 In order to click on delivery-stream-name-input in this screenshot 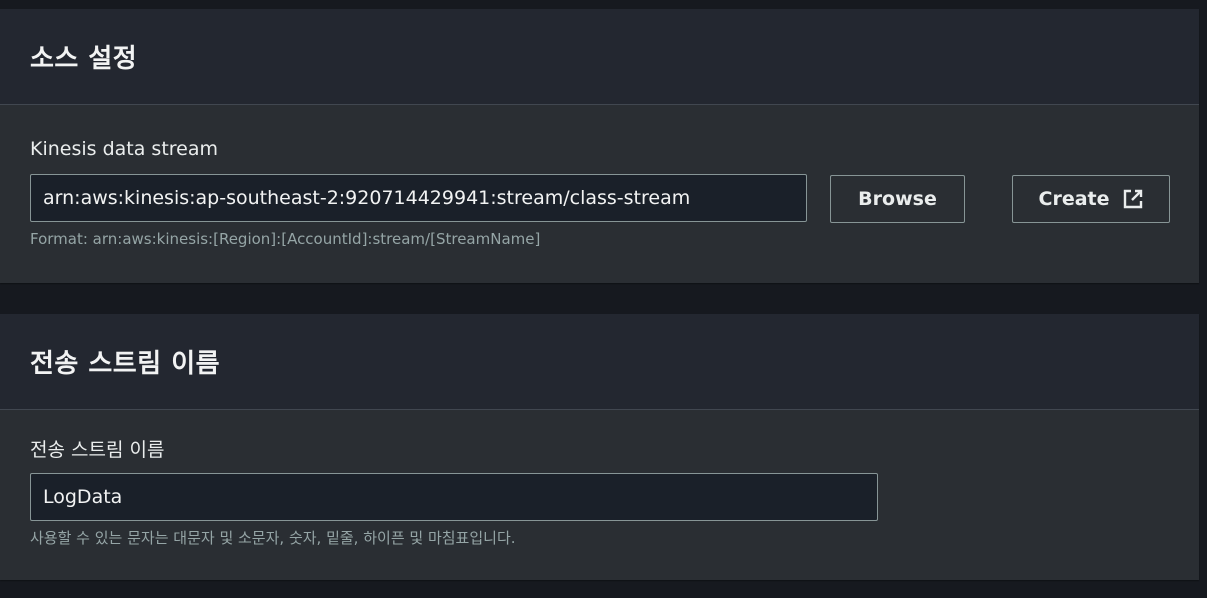, I will do `click(454, 497)`.